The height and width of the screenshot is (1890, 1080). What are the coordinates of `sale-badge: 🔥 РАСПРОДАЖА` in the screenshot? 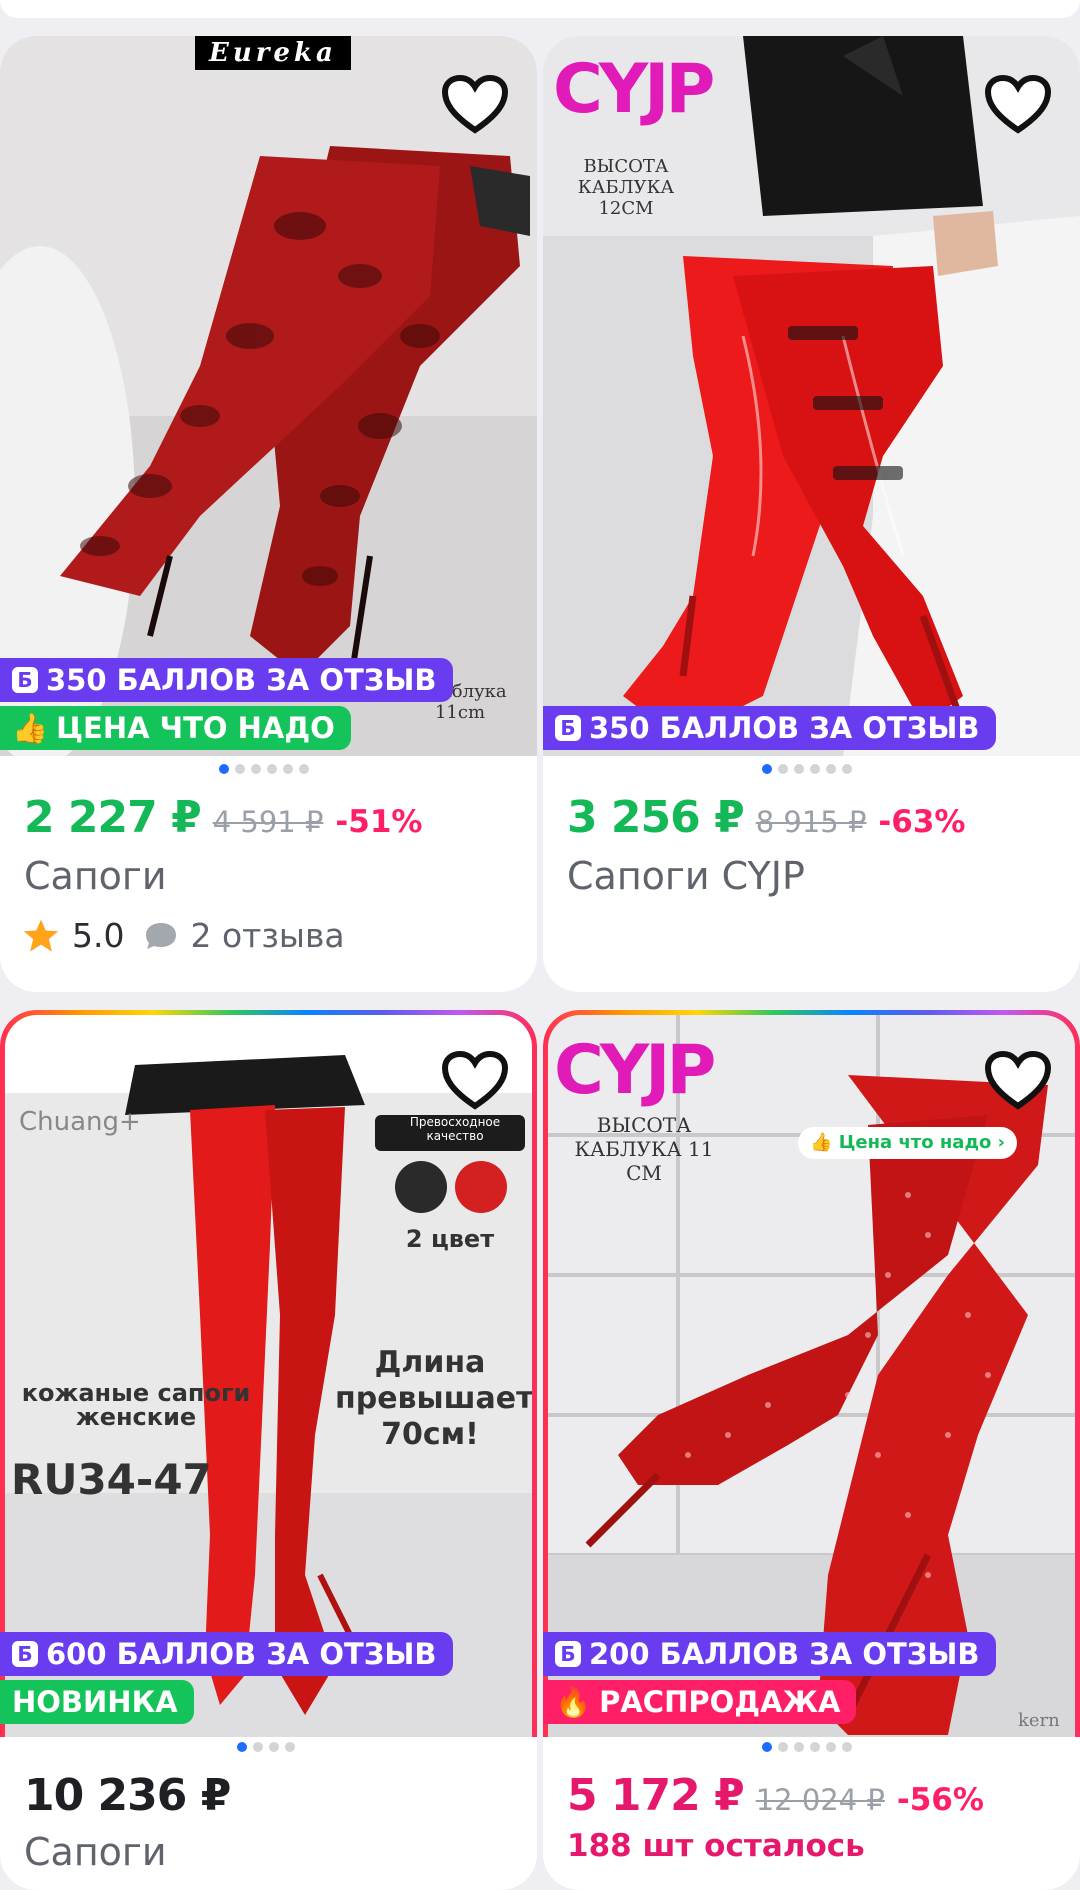 It's located at (700, 1702).